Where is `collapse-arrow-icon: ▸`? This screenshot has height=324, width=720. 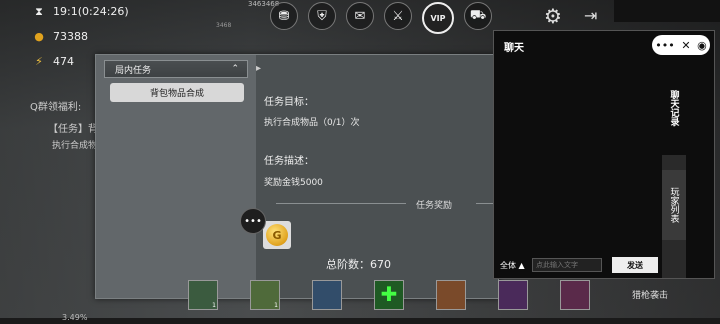 collapse-arrow-icon: ▸ is located at coordinates (258, 68).